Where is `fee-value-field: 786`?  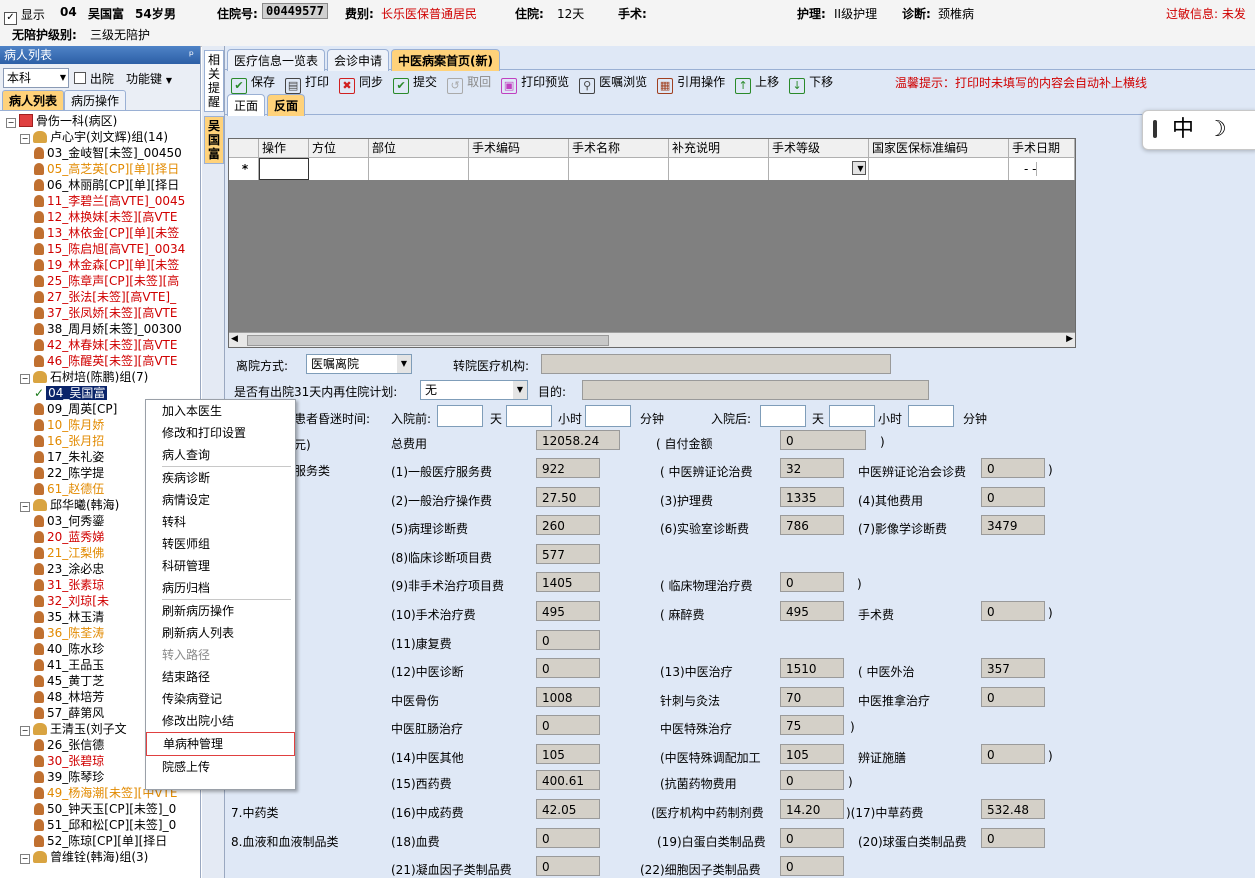 fee-value-field: 786 is located at coordinates (812, 525).